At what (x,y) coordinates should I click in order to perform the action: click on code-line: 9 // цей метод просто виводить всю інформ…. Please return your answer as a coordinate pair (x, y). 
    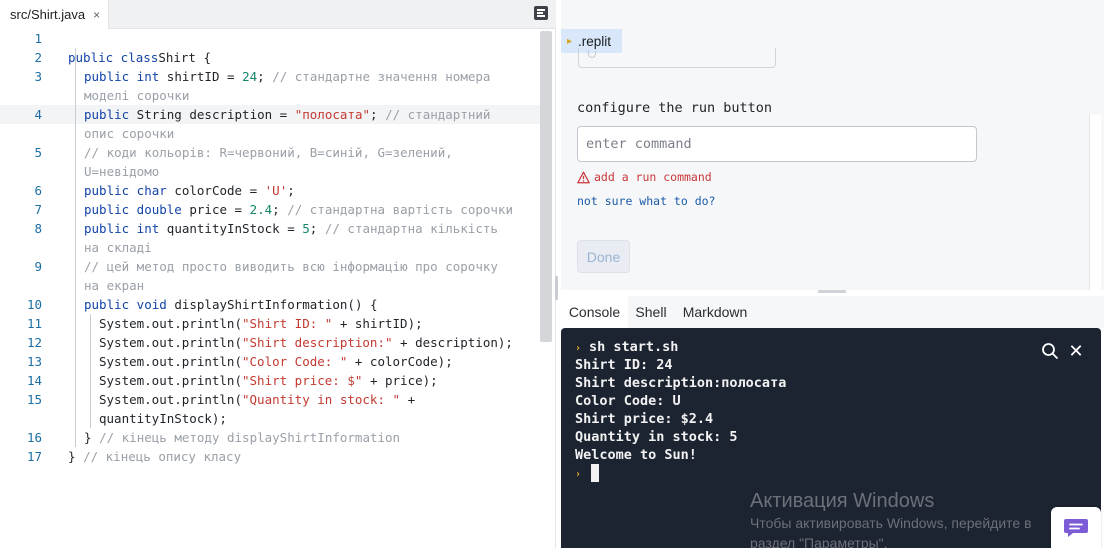
    Looking at the image, I should click on (276, 266).